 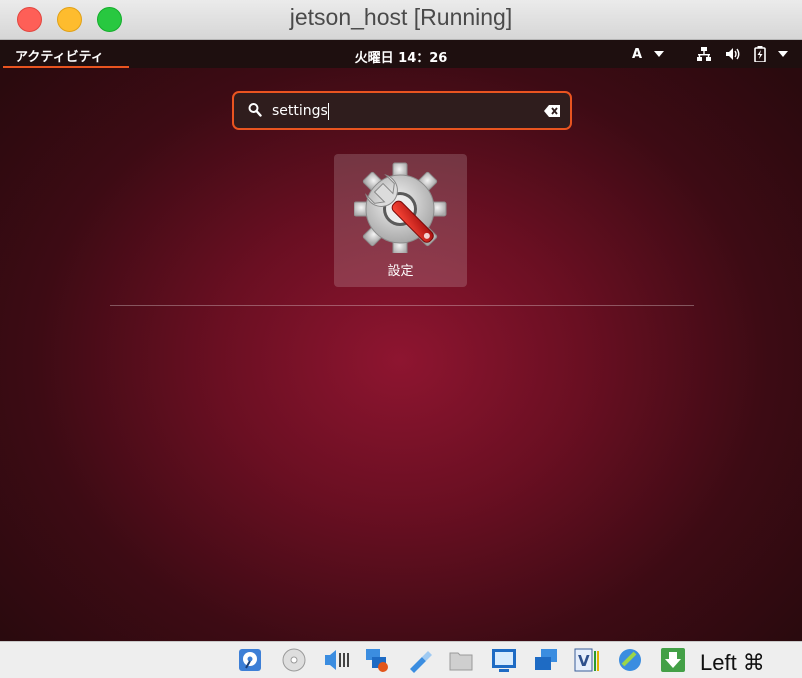 I want to click on svg-text: V, so click(x=584, y=661).